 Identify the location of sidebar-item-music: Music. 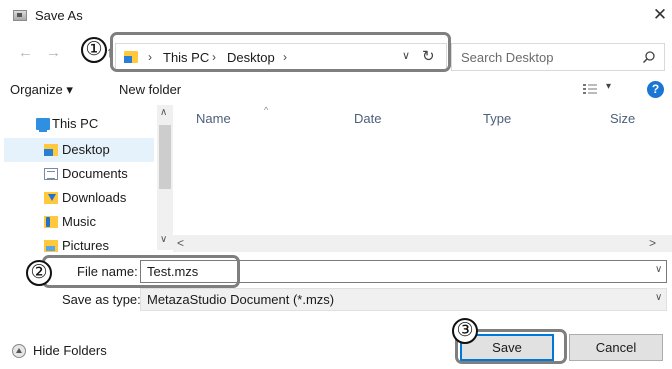
(79, 222).